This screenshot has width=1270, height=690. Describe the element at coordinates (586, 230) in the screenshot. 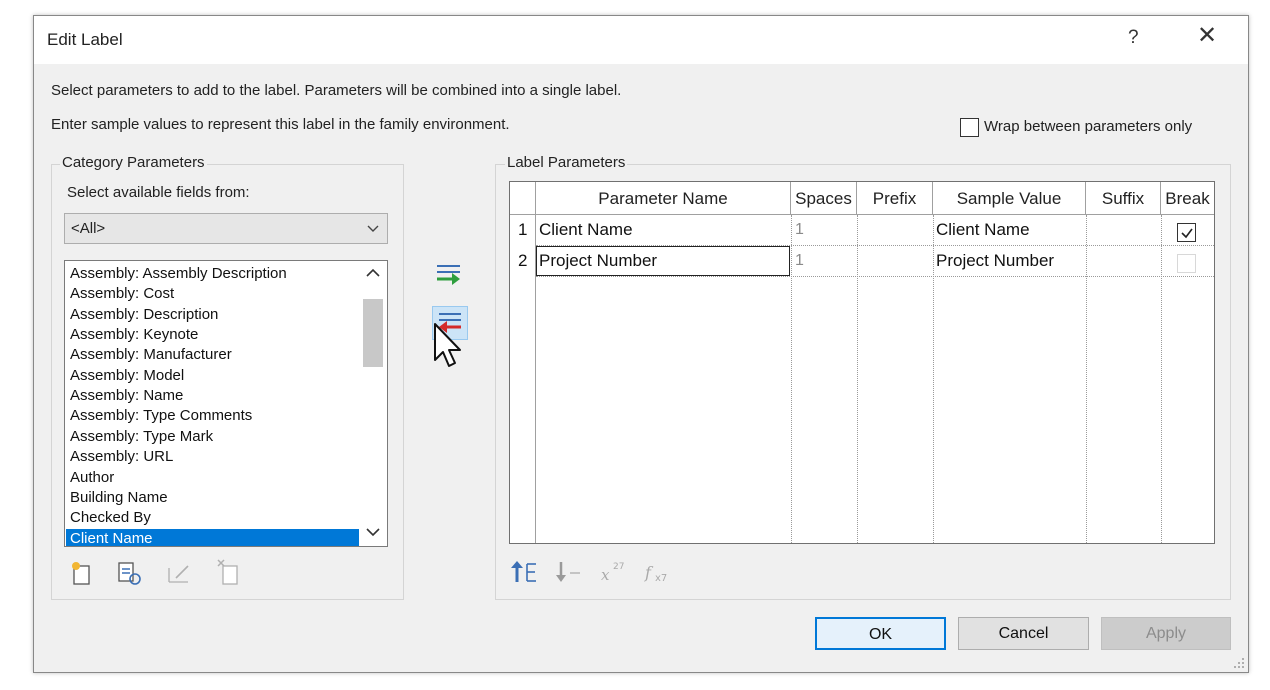

I see `parameter-name-cell: Client Name` at that location.